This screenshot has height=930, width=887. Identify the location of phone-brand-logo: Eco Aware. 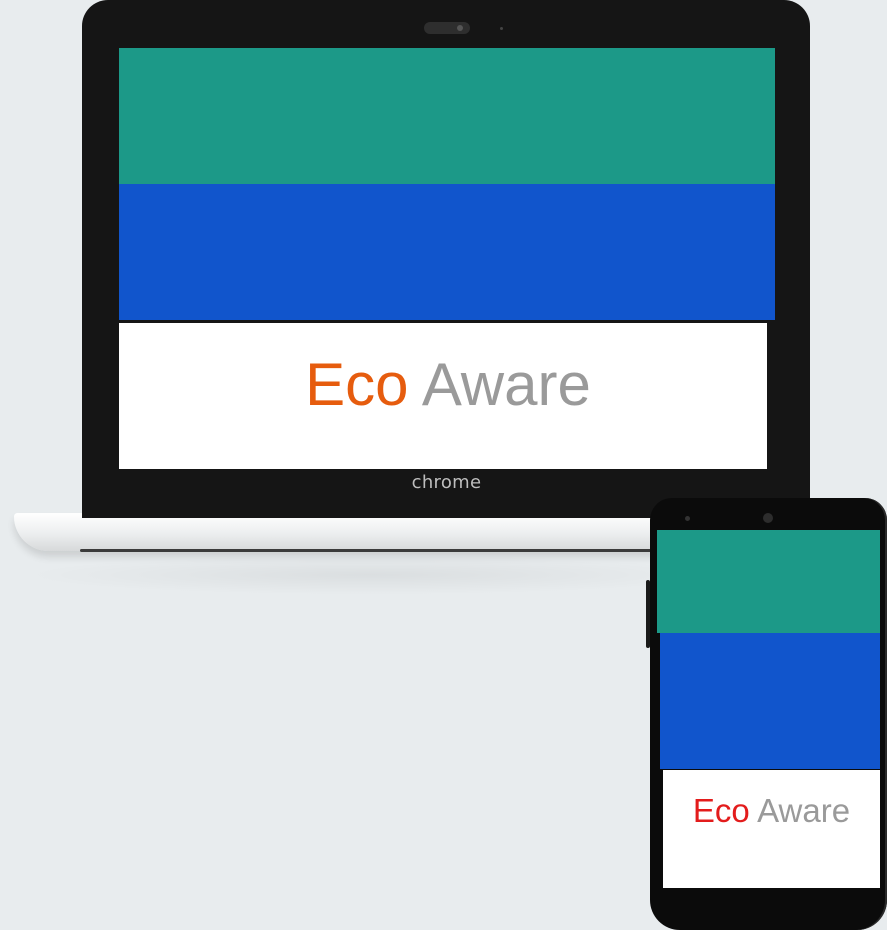
(771, 810).